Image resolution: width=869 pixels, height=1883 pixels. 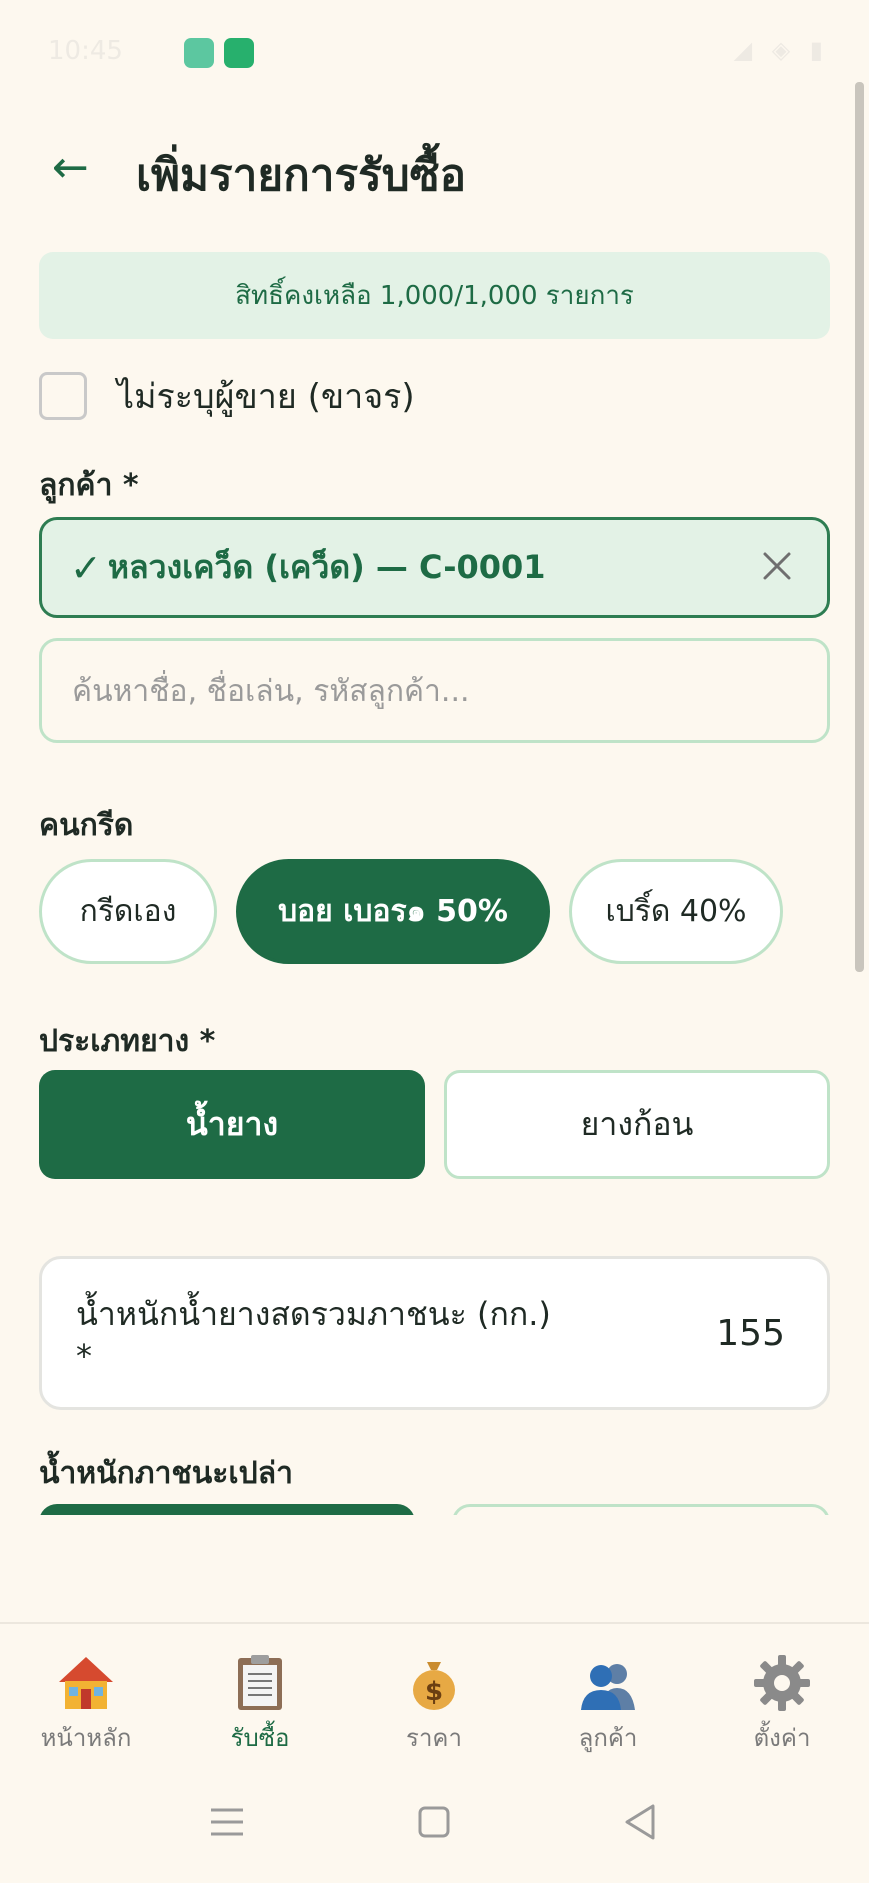 I want to click on app-notification-icon, so click(x=199, y=53).